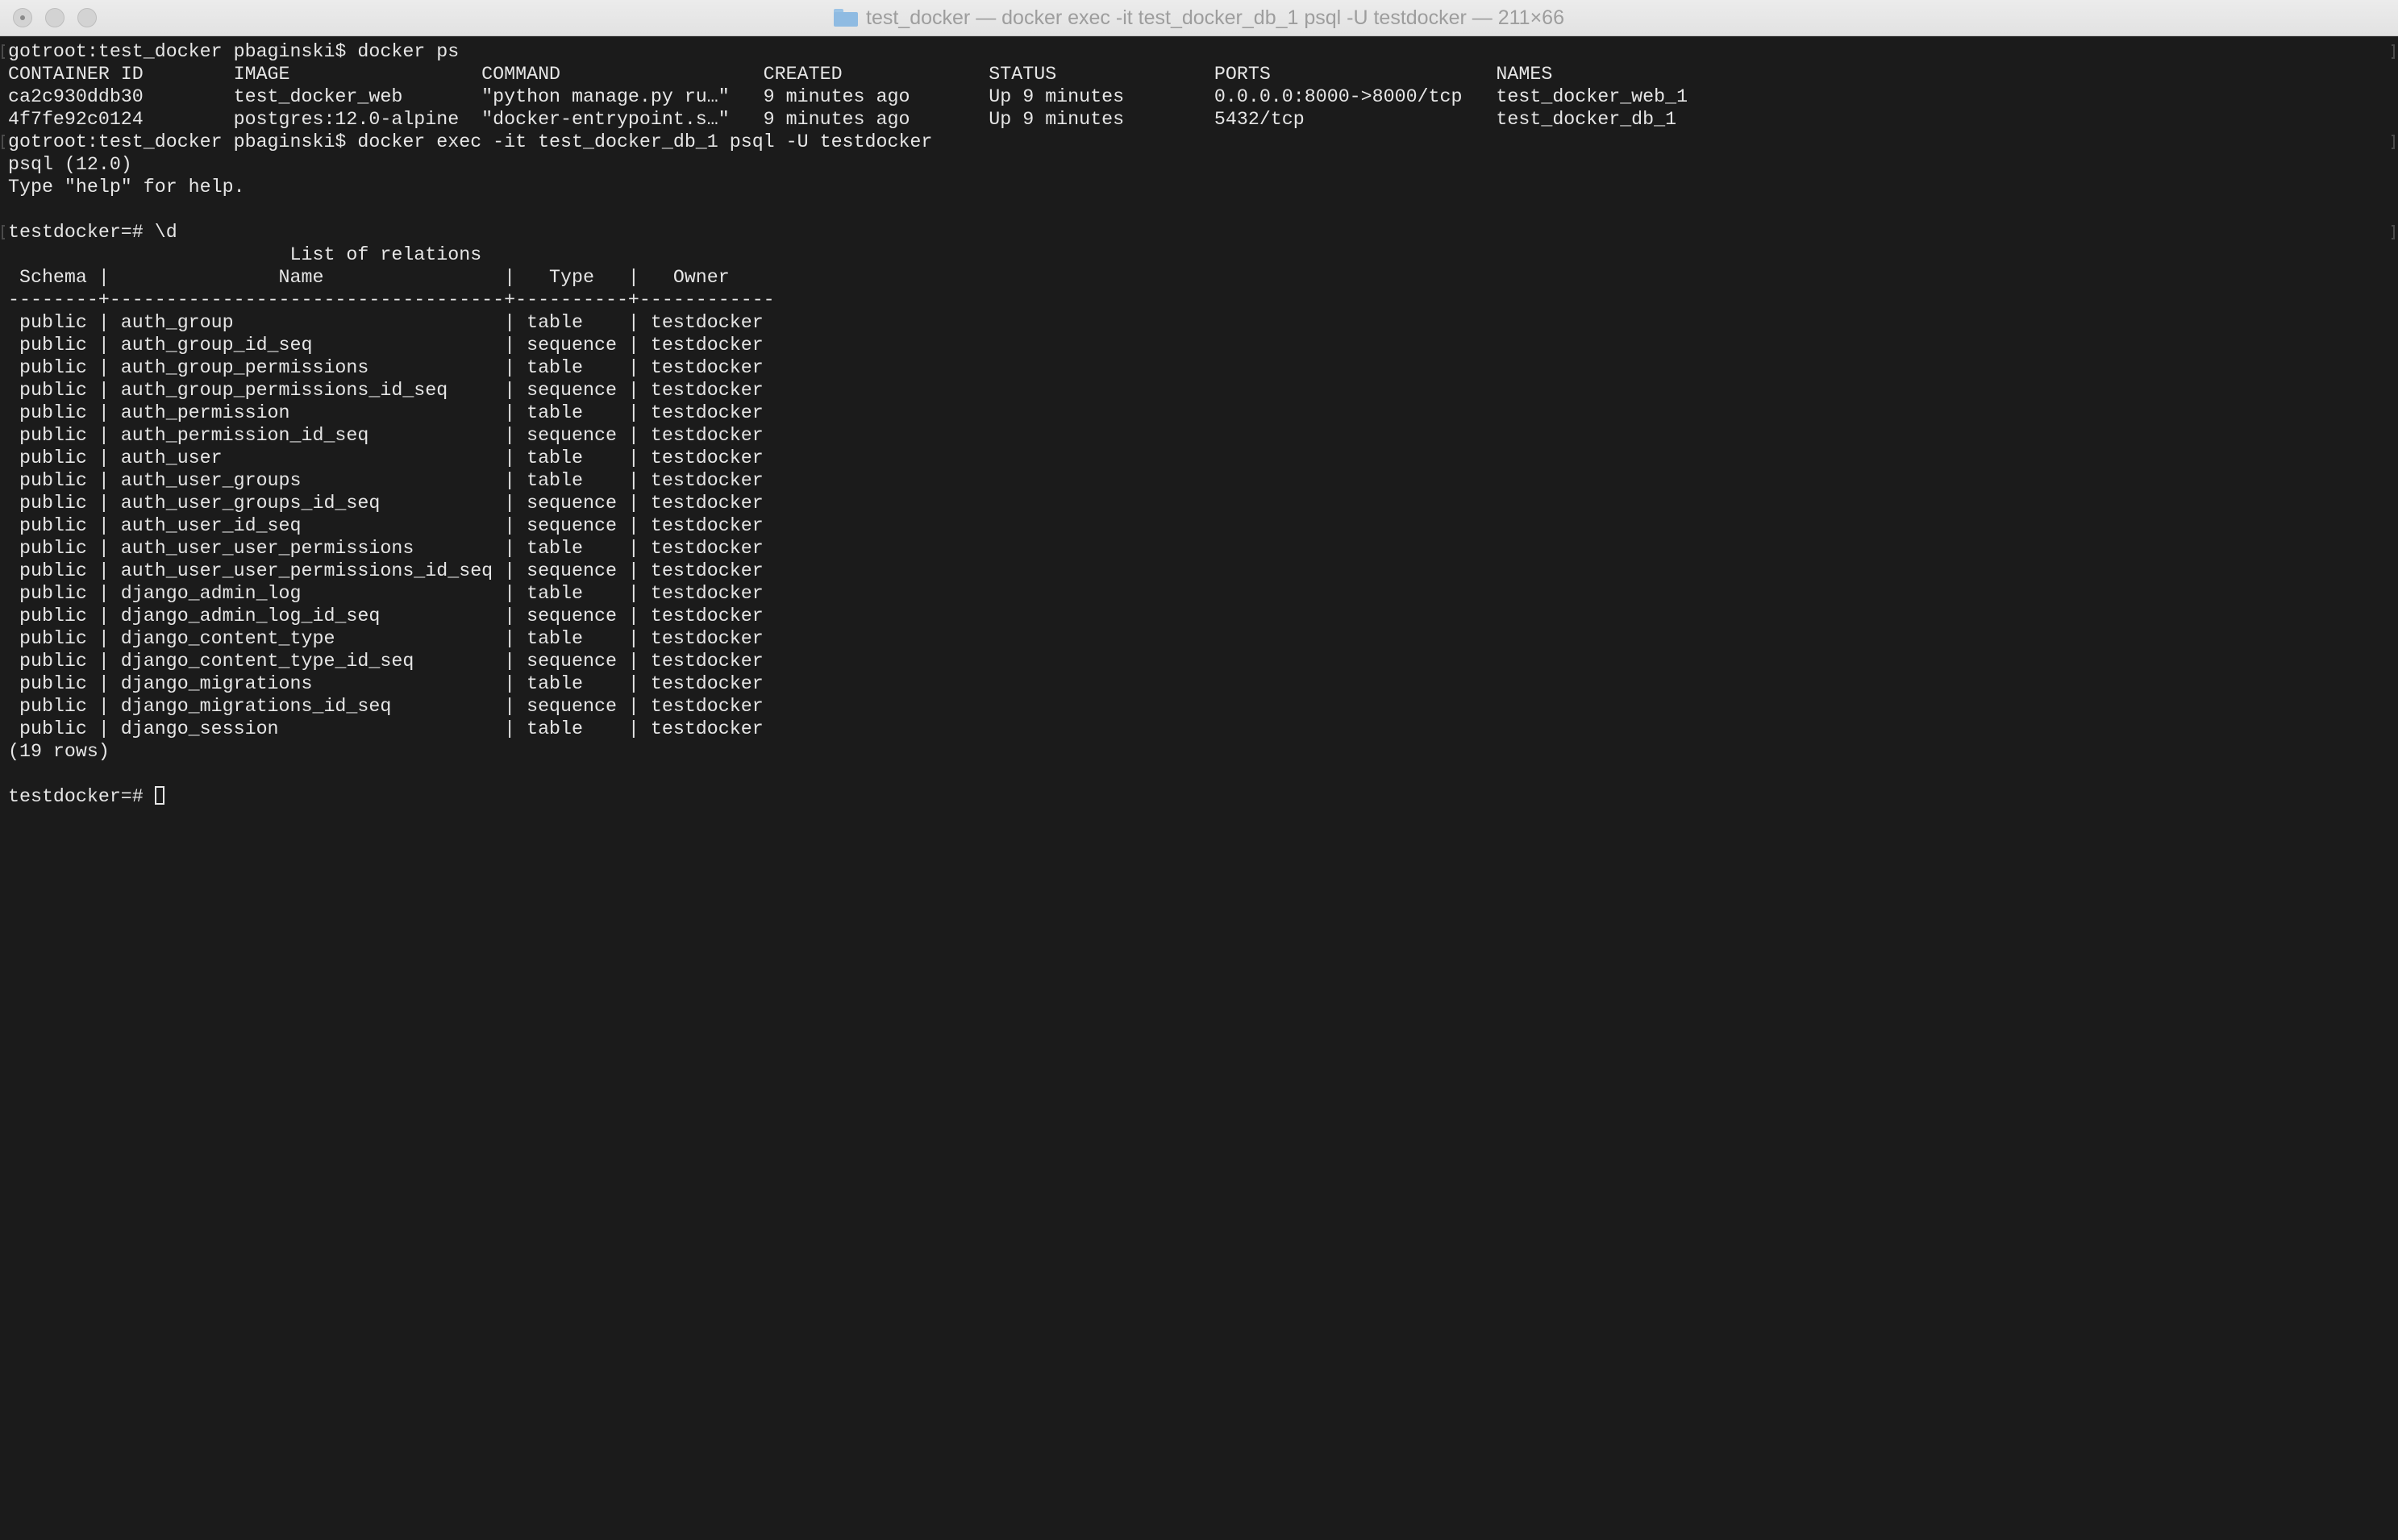 The width and height of the screenshot is (2398, 1540). Describe the element at coordinates (93, 232) in the screenshot. I see `terminal-line: testdocker=# \d` at that location.